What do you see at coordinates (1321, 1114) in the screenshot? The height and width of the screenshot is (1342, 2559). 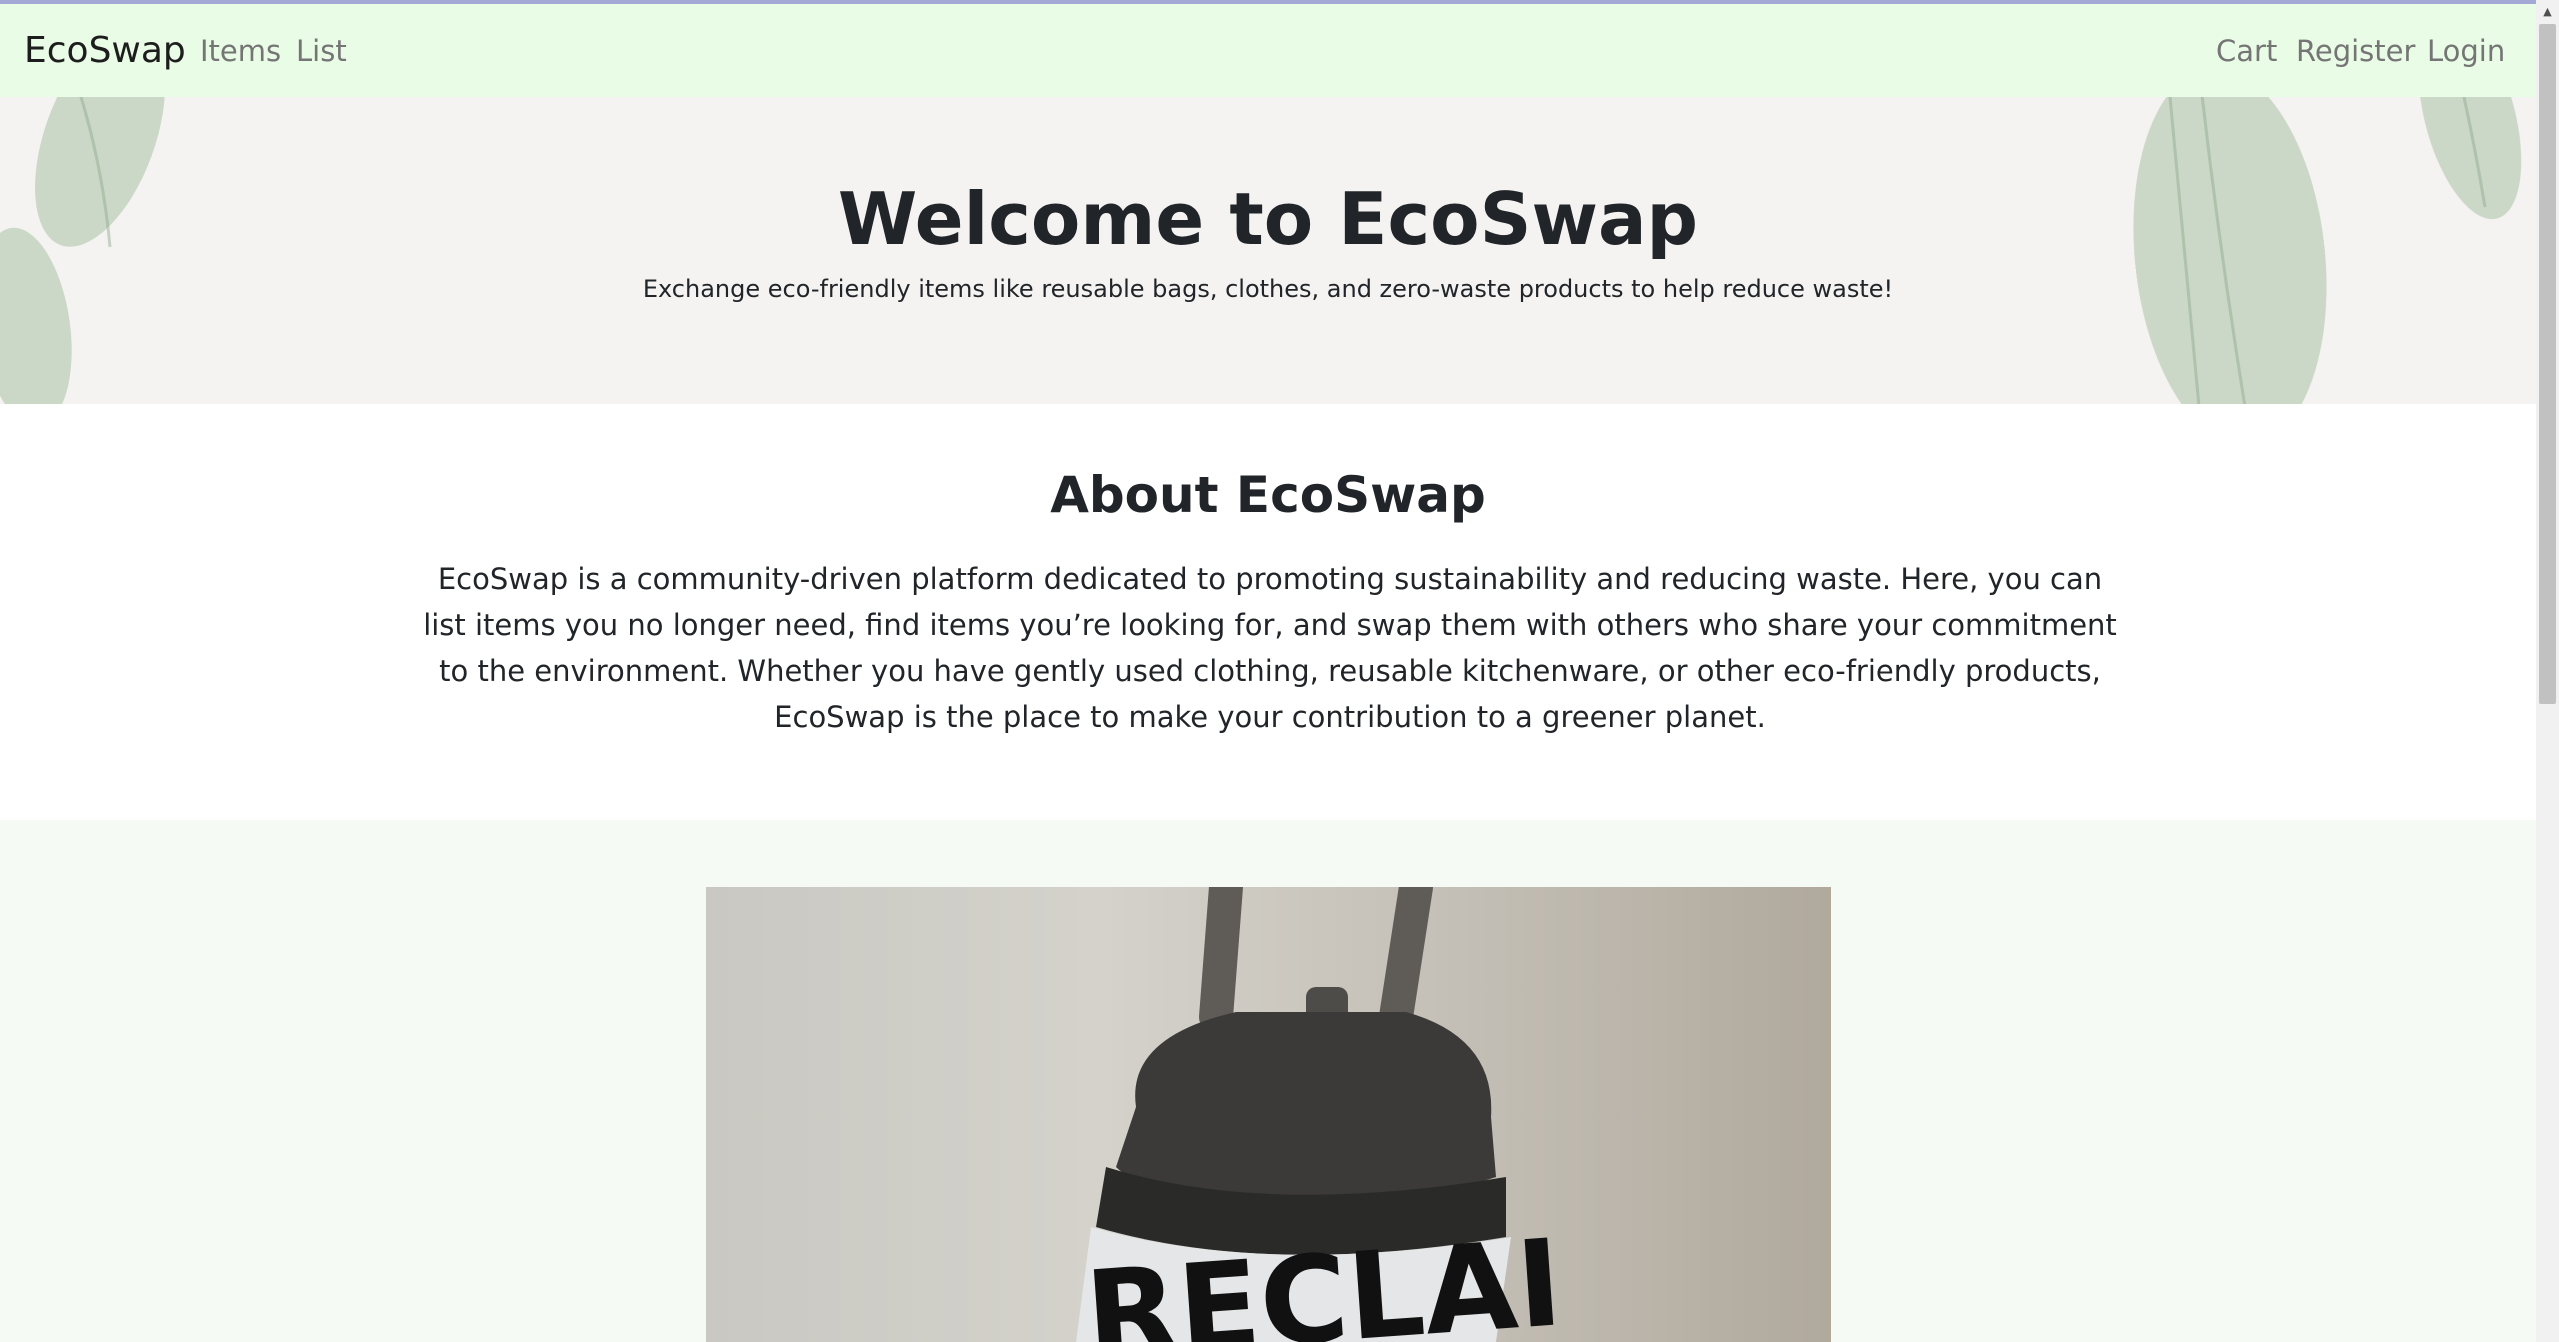 I see `water-bottle-image: RECLAI` at bounding box center [1321, 1114].